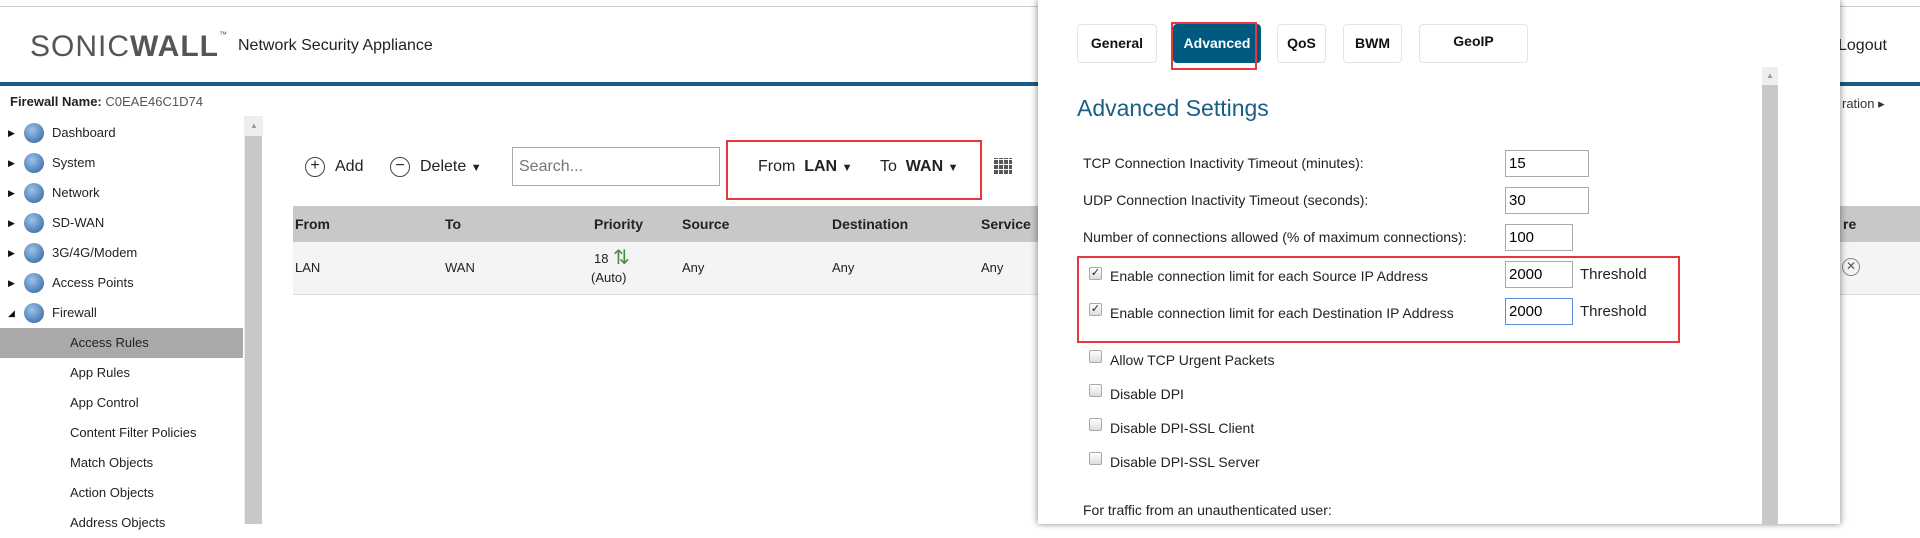 The image size is (1920, 538). What do you see at coordinates (616, 166) in the screenshot?
I see `search-input` at bounding box center [616, 166].